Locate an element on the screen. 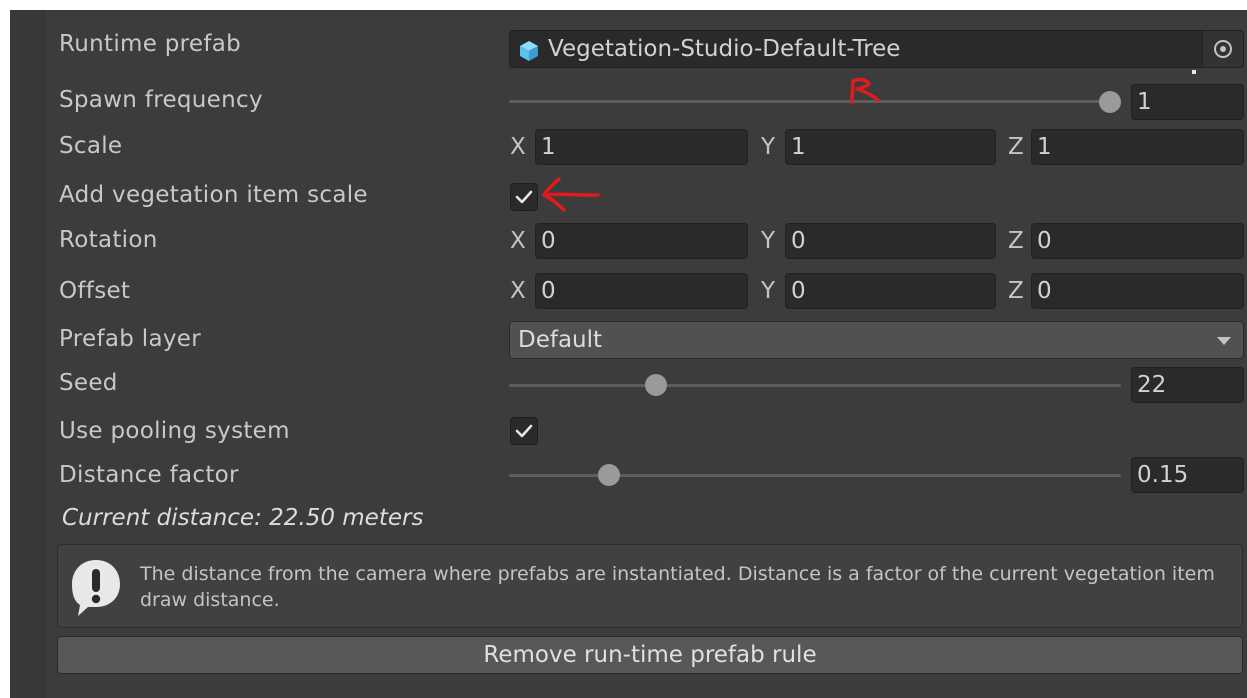  prefab-cube-icon is located at coordinates (529, 53).